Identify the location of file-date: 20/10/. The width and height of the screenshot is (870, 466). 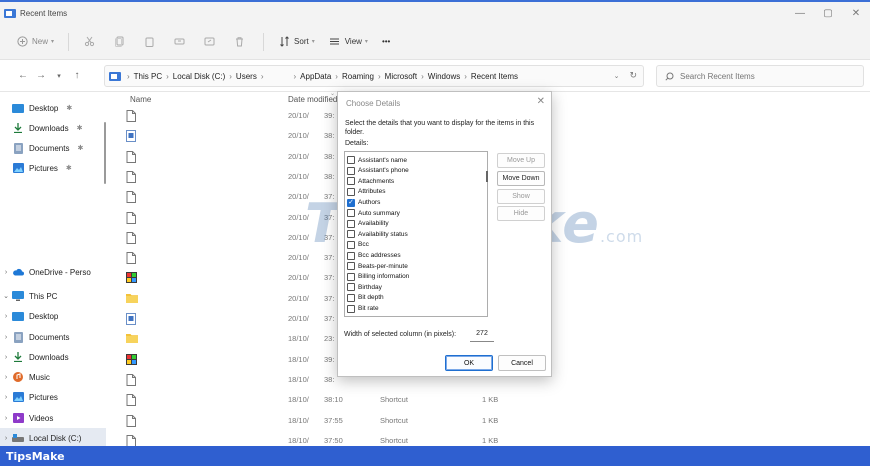
(298, 115).